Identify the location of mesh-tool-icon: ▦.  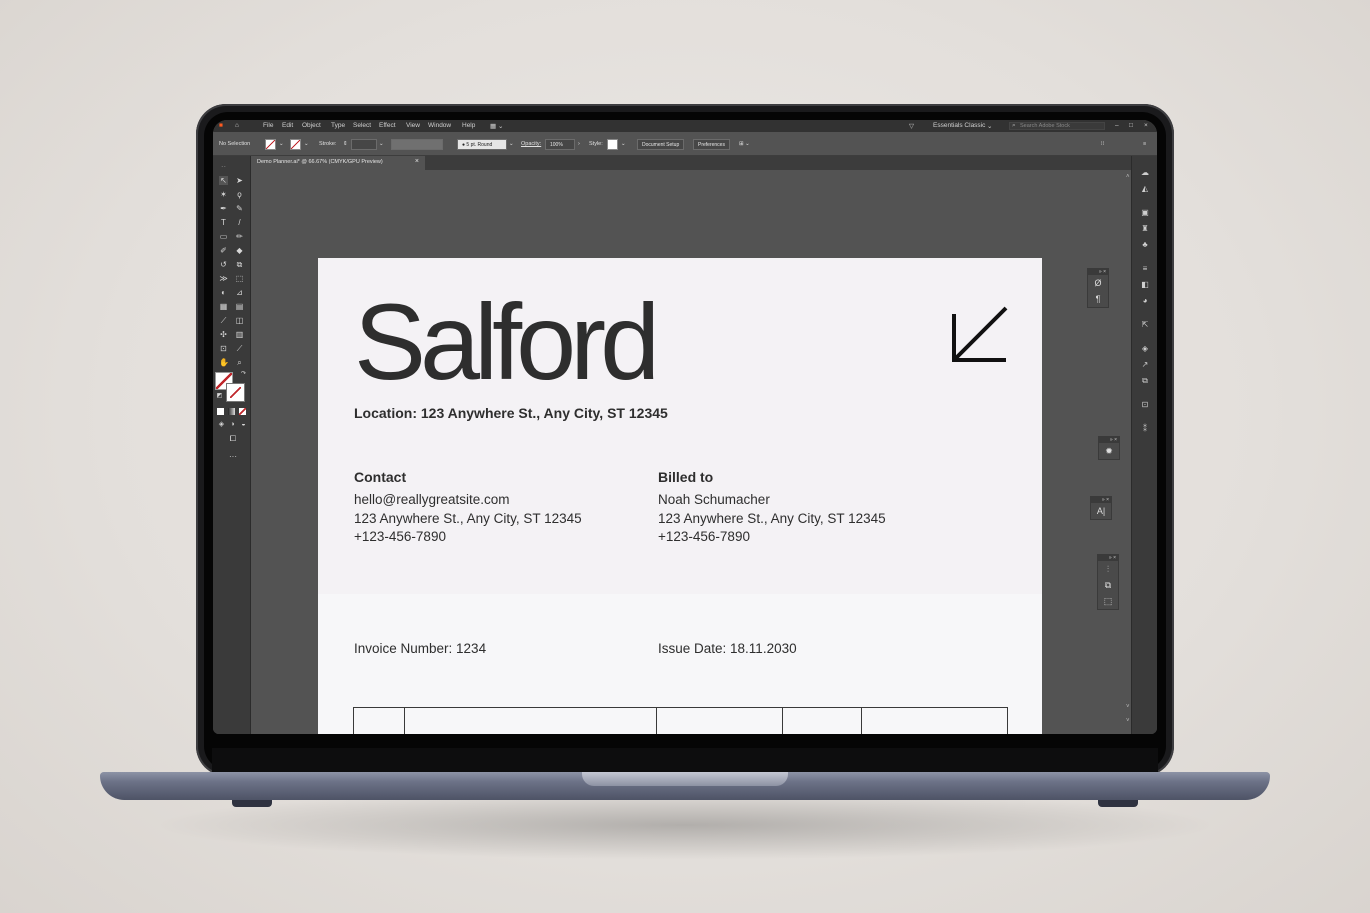
(223, 306).